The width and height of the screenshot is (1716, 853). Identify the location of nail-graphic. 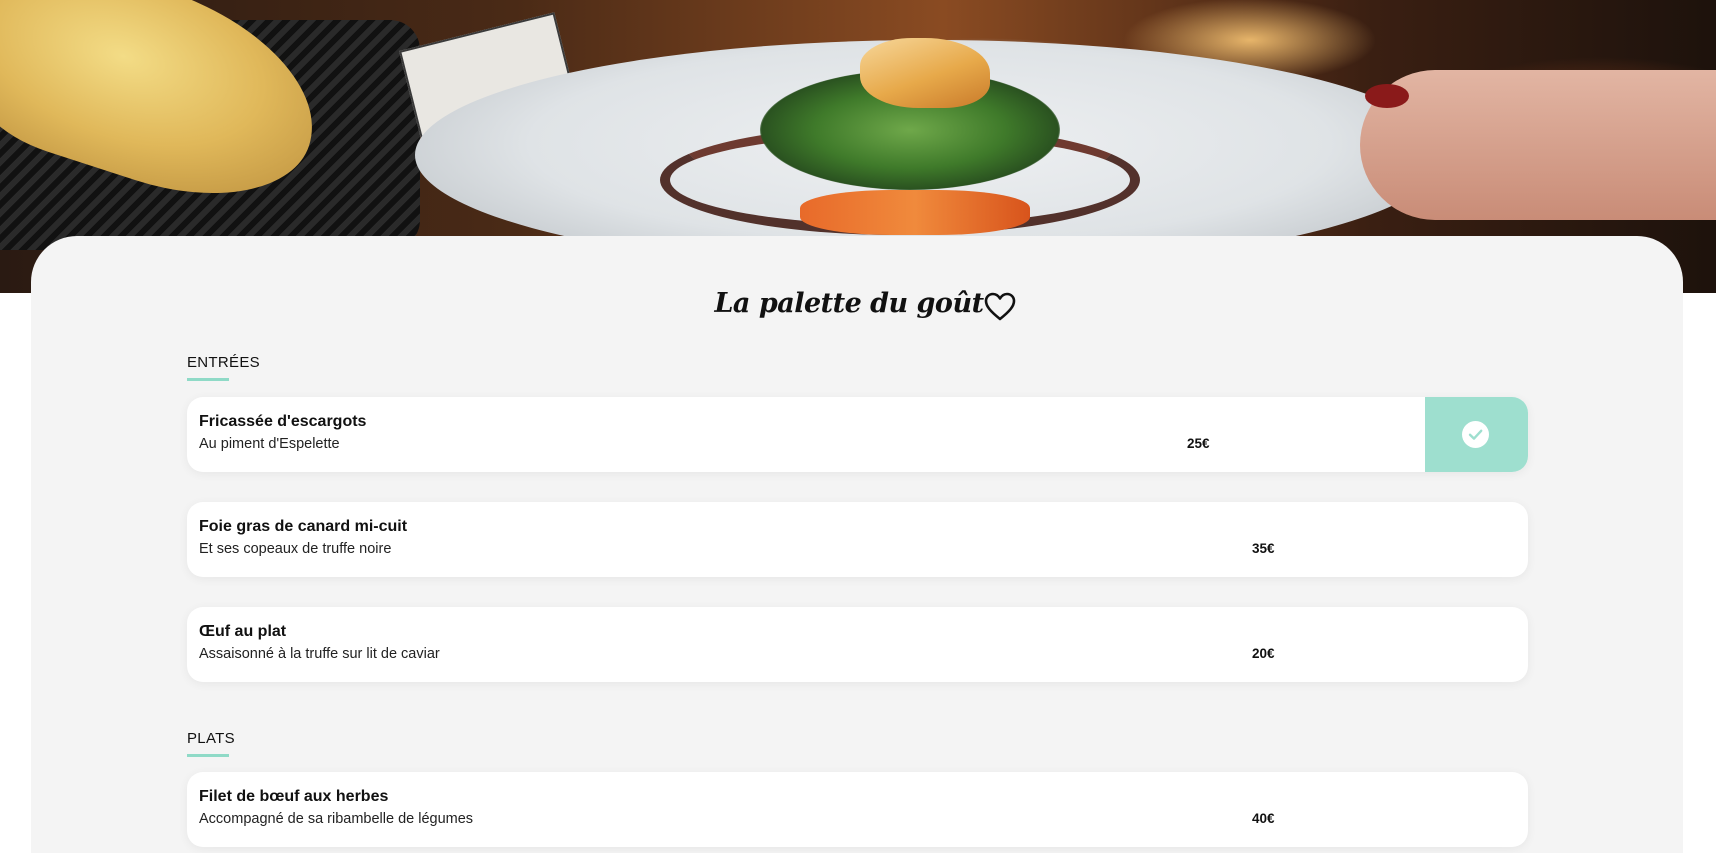
(1387, 96).